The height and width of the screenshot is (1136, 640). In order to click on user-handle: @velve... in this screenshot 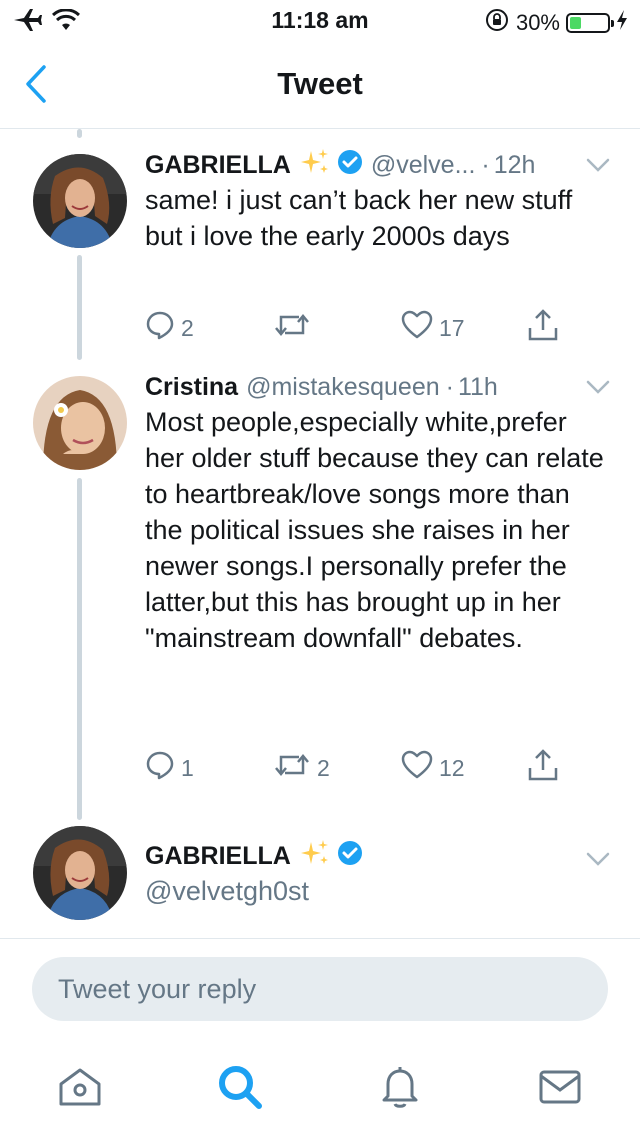, I will do `click(423, 165)`.